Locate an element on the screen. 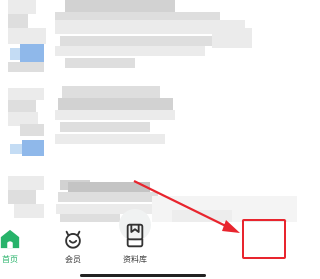  tab-library-label: 资料库 is located at coordinates (135, 259).